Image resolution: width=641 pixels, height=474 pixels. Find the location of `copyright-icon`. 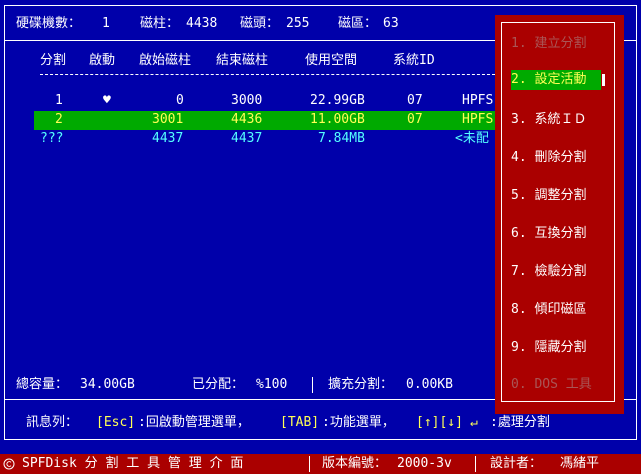

copyright-icon is located at coordinates (9, 464).